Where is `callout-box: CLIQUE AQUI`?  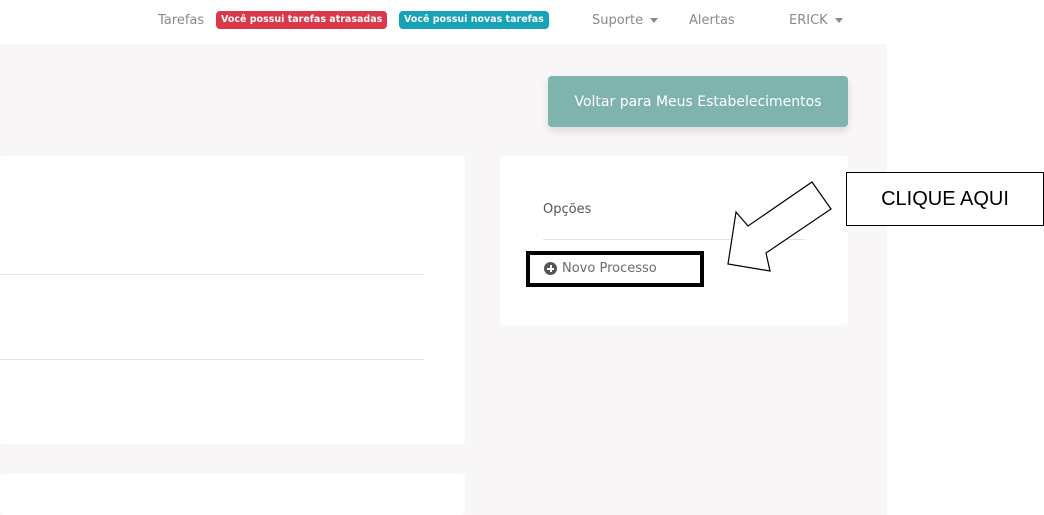 callout-box: CLIQUE AQUI is located at coordinates (945, 199).